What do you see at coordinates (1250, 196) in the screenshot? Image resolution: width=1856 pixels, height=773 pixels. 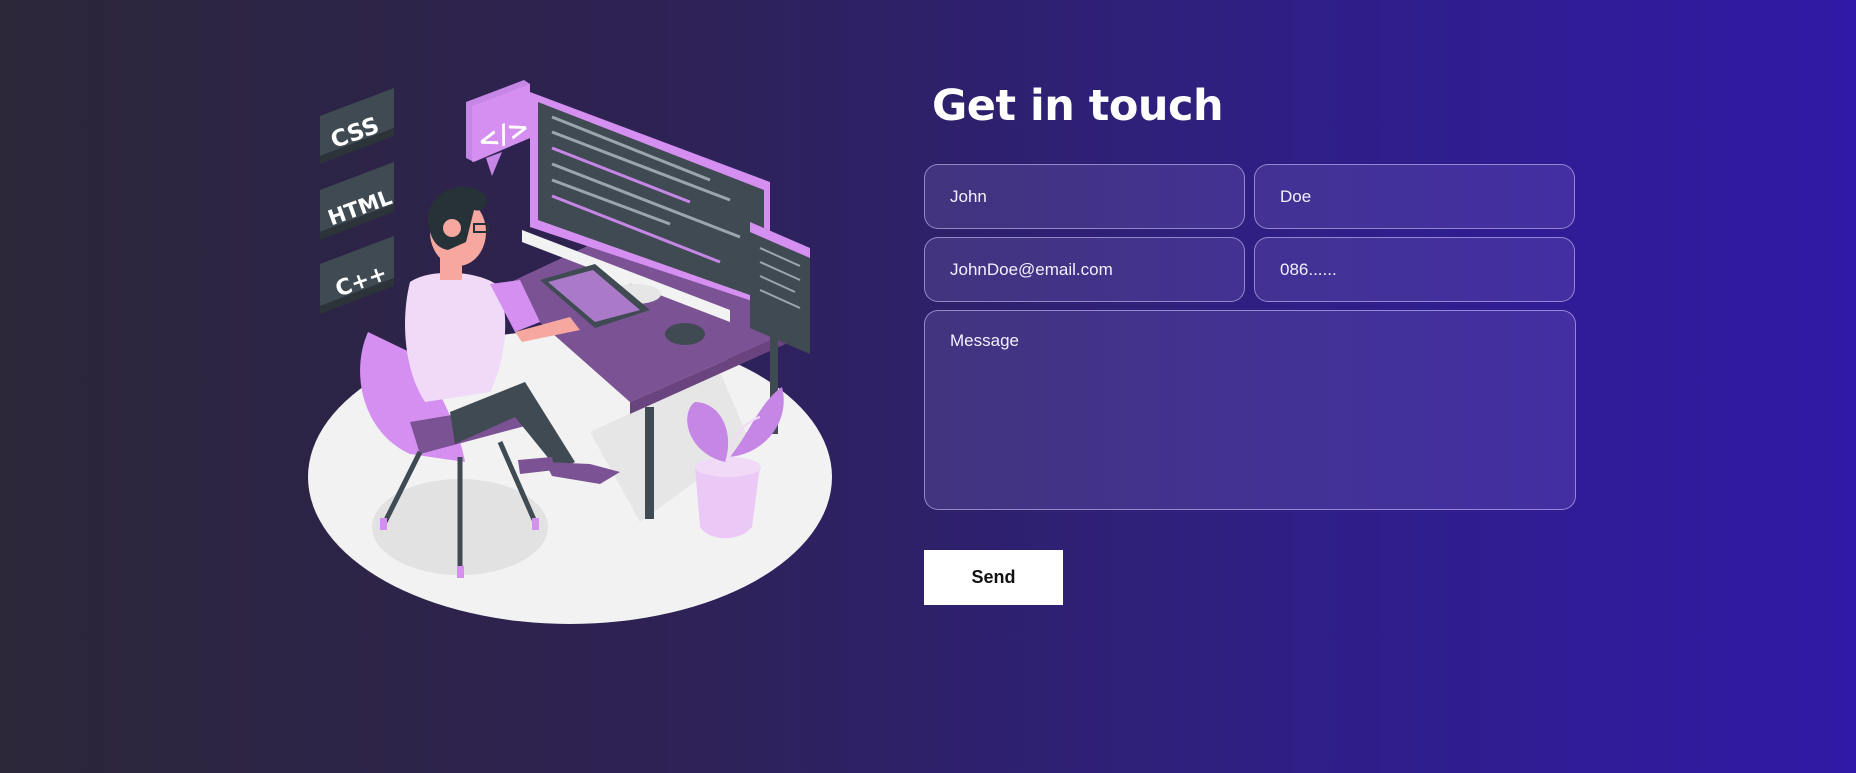 I see `name-row` at bounding box center [1250, 196].